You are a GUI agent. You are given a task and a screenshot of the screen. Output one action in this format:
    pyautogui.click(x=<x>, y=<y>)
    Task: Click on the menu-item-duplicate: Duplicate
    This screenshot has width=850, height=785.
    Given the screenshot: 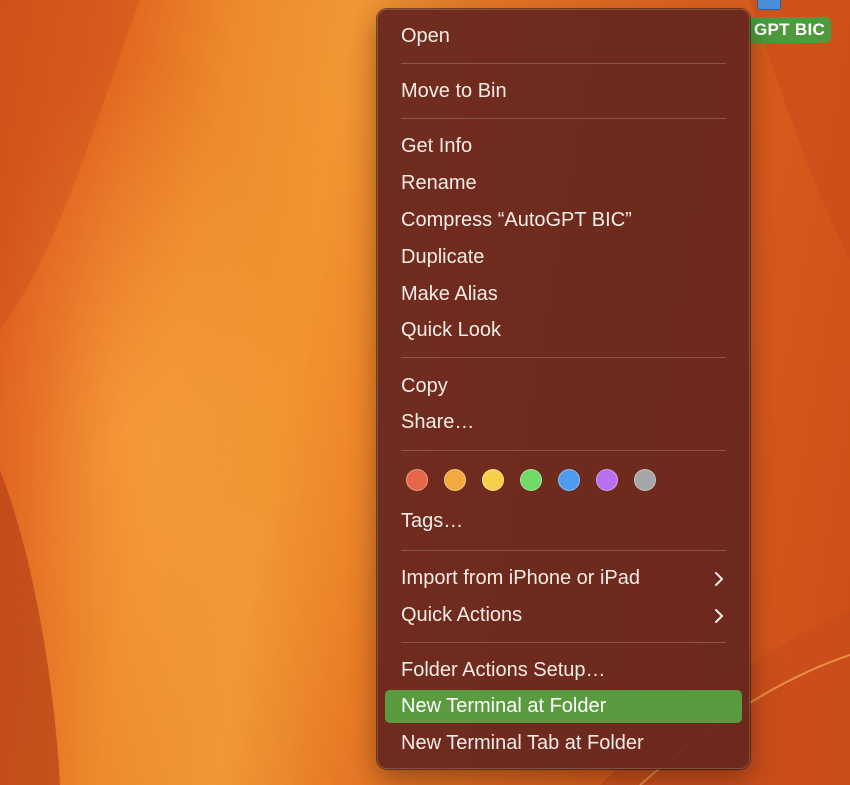 What is the action you would take?
    pyautogui.click(x=563, y=257)
    